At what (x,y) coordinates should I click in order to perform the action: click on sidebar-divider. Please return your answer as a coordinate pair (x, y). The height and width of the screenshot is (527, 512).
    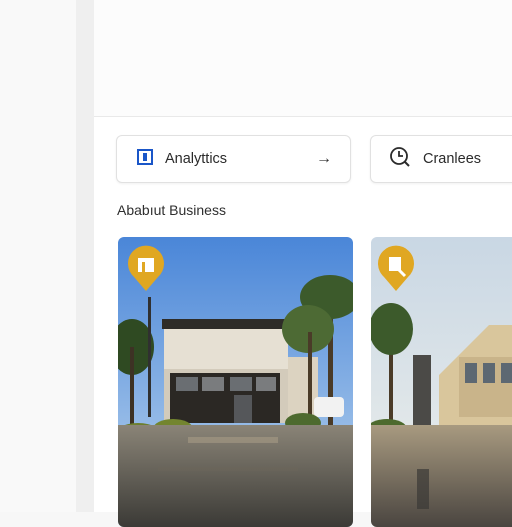
    Looking at the image, I should click on (85, 256).